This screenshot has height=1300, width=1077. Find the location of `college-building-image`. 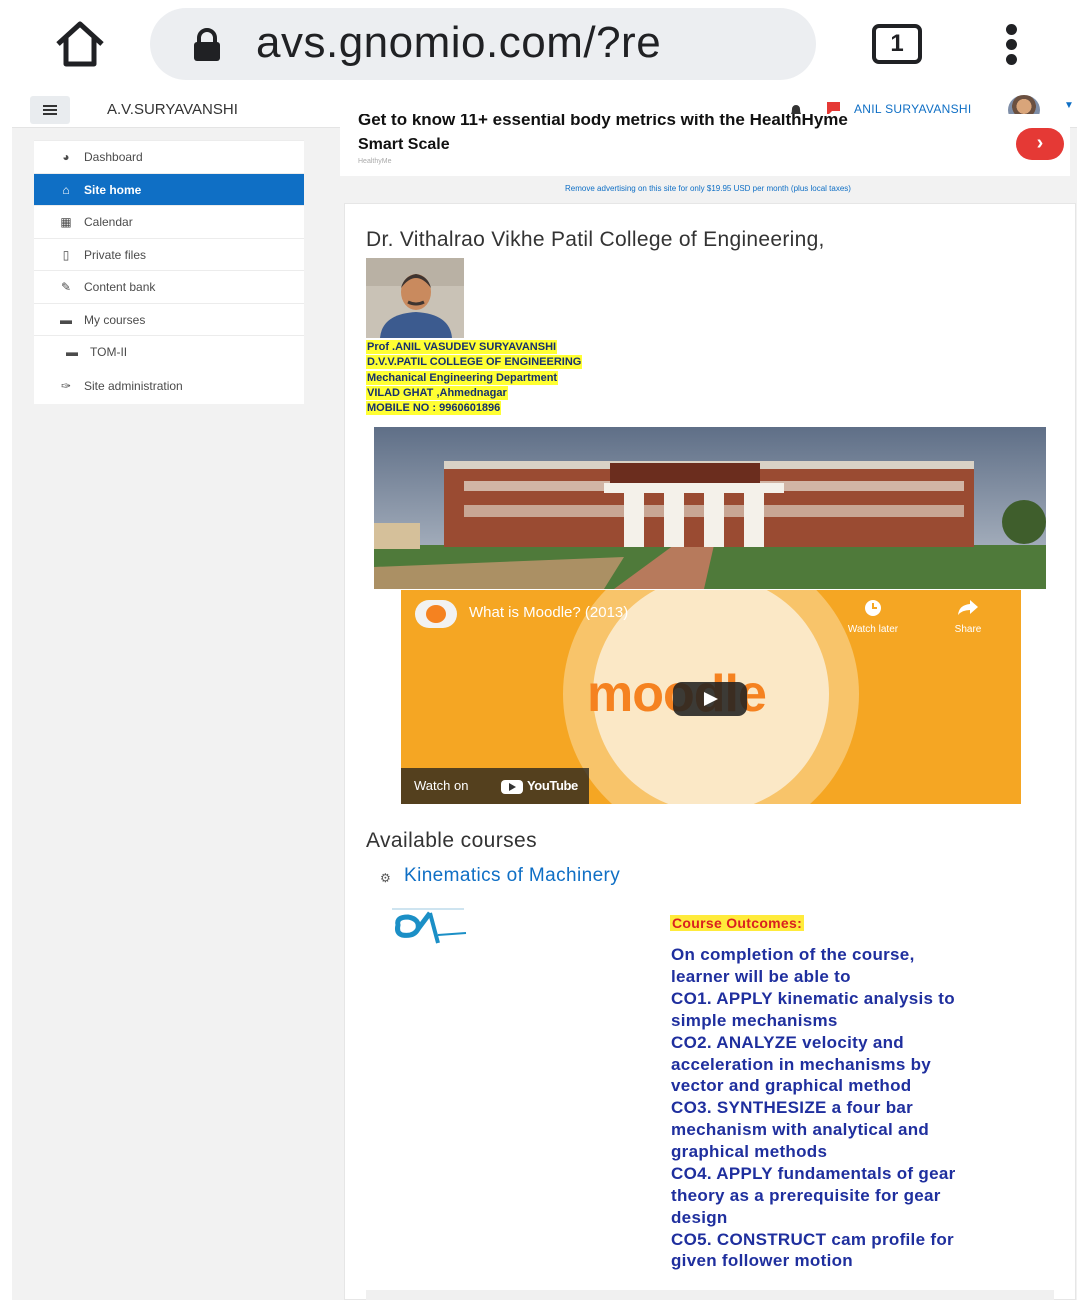

college-building-image is located at coordinates (710, 508).